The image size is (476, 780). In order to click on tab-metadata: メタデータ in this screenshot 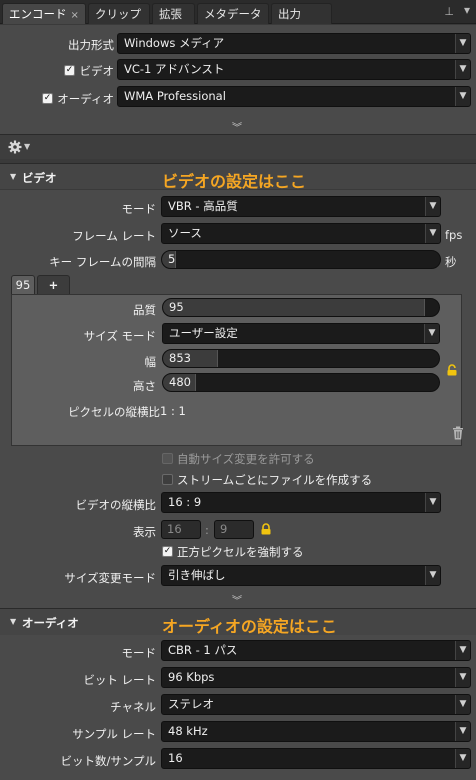, I will do `click(233, 13)`.